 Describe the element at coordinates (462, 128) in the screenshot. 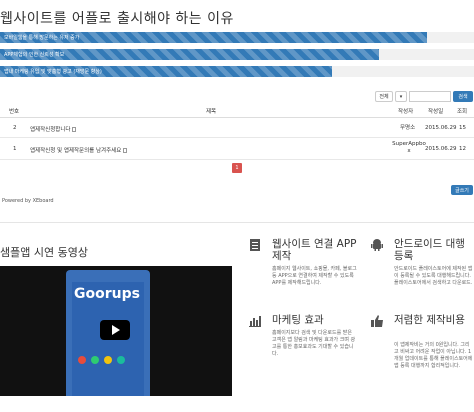

I see `row-views: 15` at that location.